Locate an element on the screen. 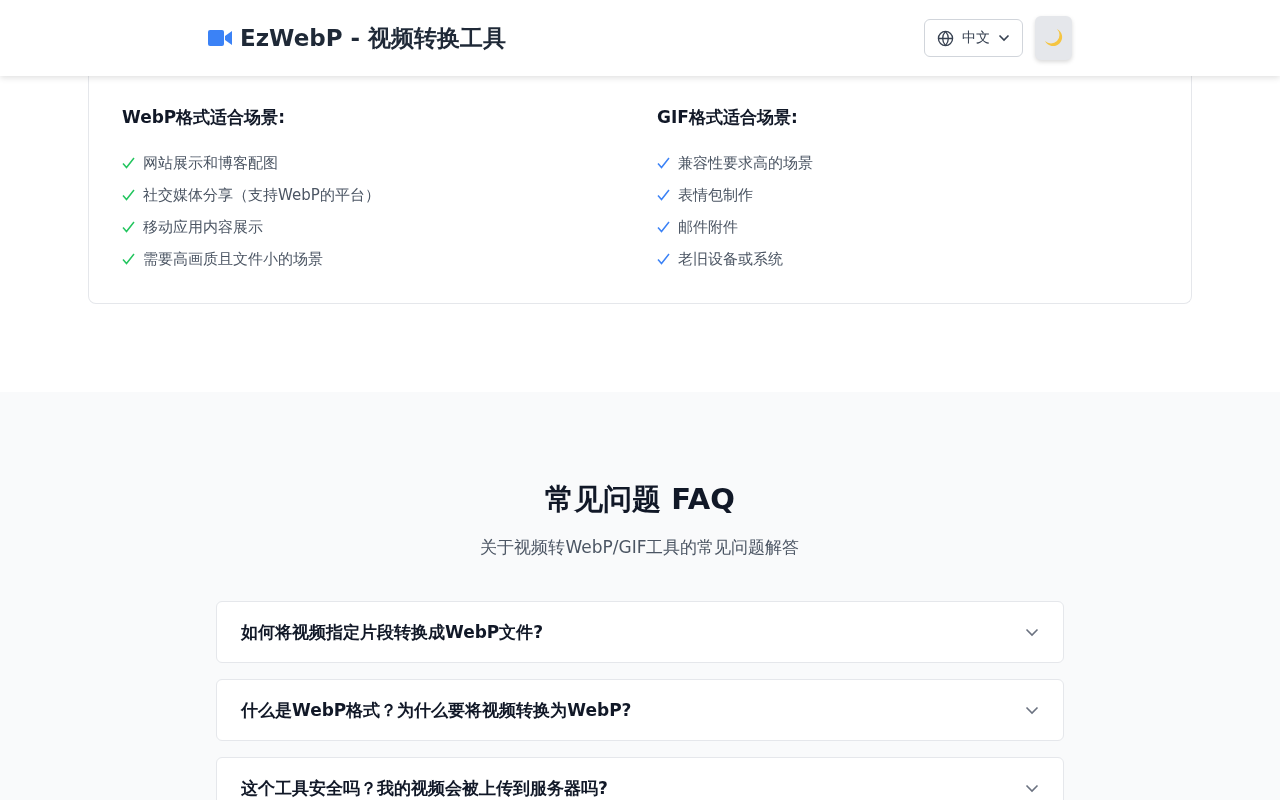  section-heading: WebP格式适合场景: is located at coordinates (204, 117).